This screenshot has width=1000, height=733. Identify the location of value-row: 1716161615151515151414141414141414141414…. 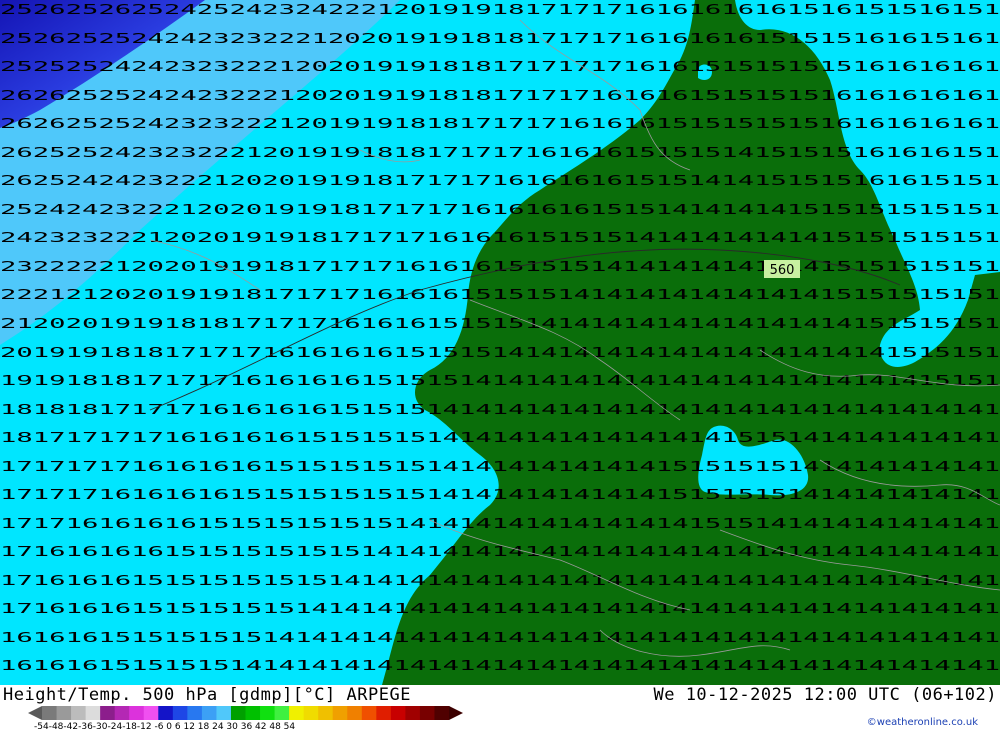
(500, 609).